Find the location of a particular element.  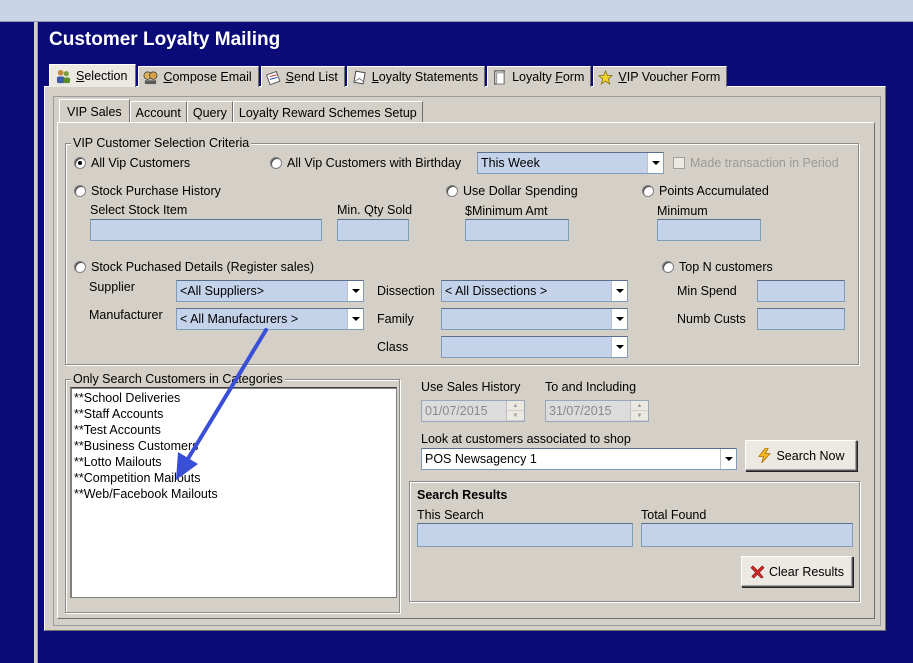

tab-loyalty-statements: Loyalty Statements is located at coordinates (416, 76).